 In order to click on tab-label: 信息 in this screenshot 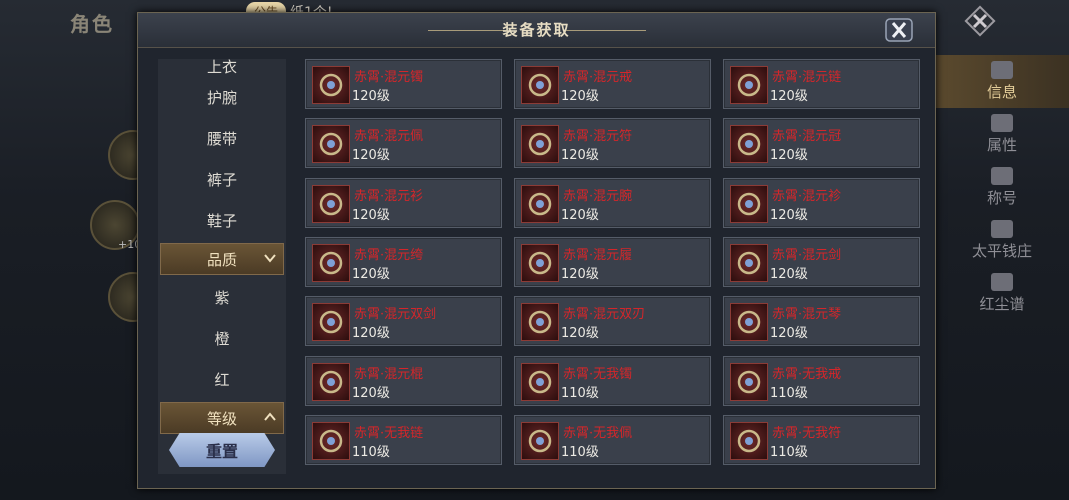, I will do `click(1001, 92)`.